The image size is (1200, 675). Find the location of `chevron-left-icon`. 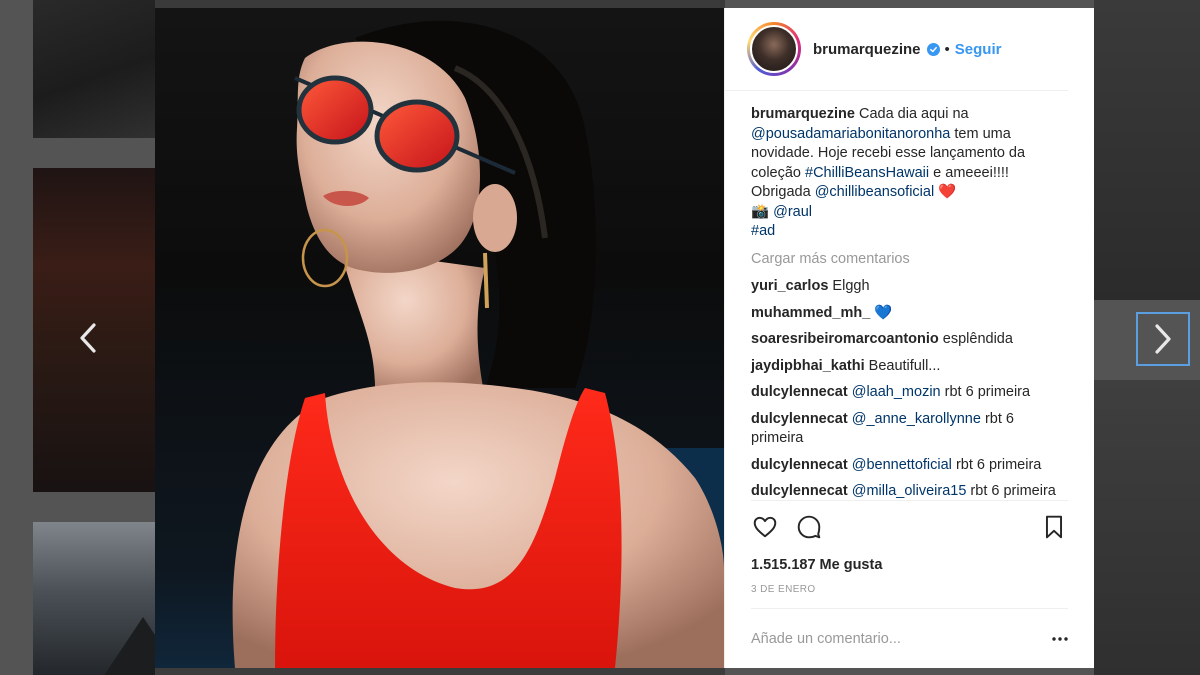

chevron-left-icon is located at coordinates (88, 338).